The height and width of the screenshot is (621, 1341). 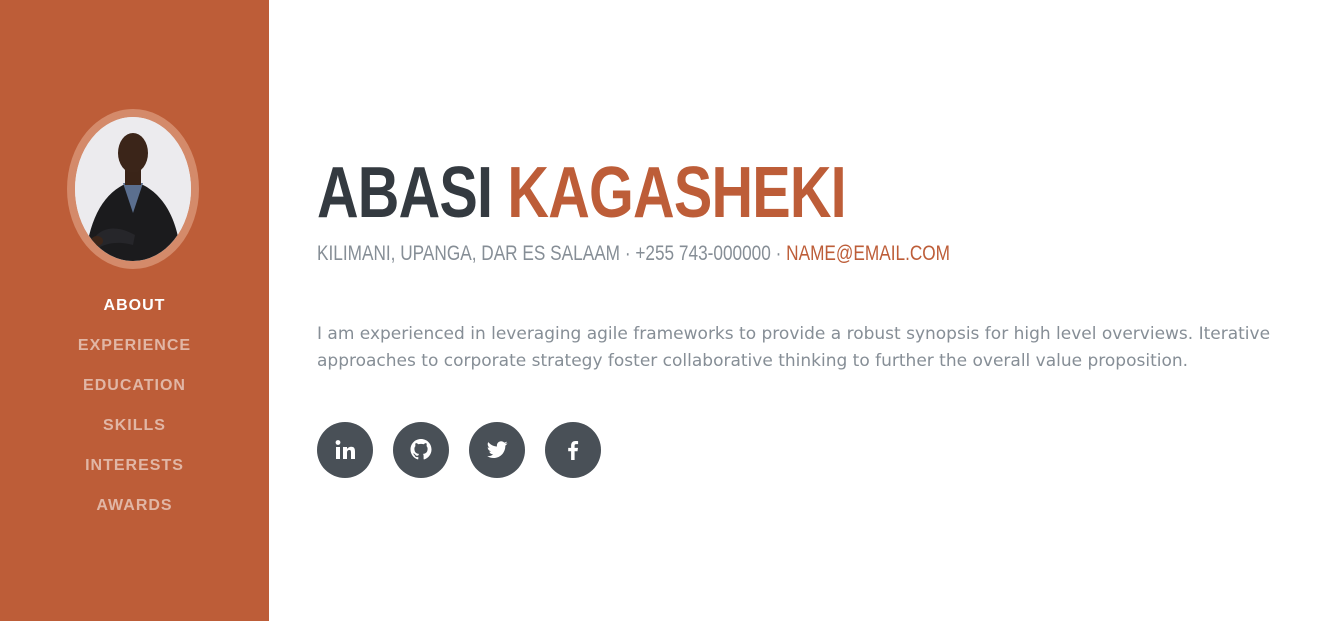 I want to click on nav-awards: AWARDS, so click(x=134, y=505).